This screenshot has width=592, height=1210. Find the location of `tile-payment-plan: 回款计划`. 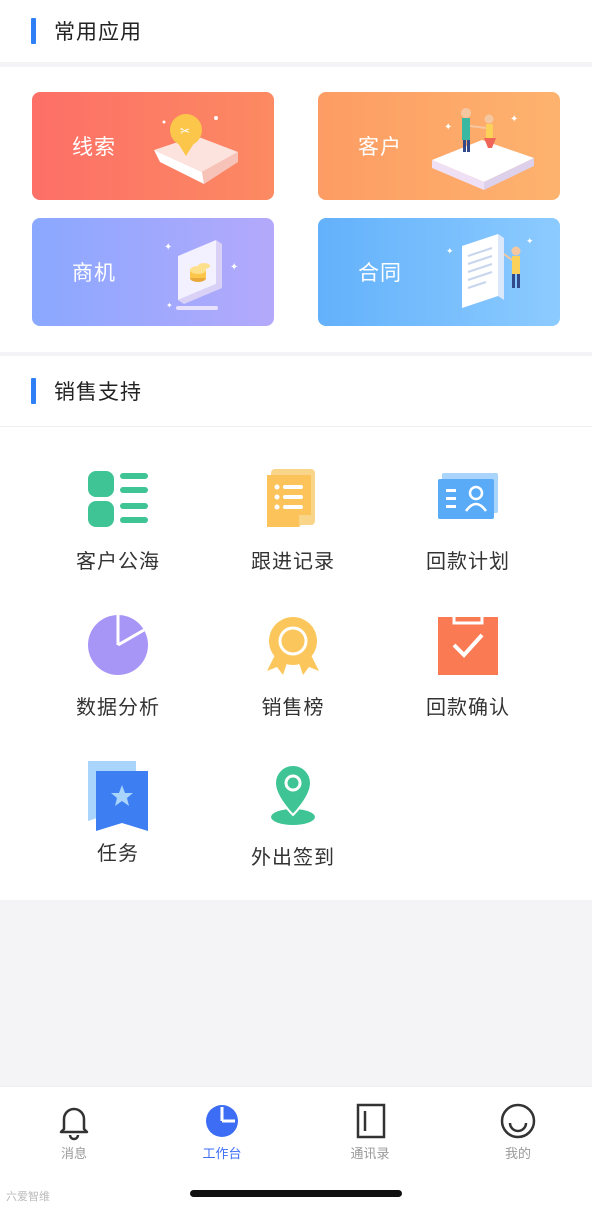

tile-payment-plan: 回款计划 is located at coordinates (468, 537).